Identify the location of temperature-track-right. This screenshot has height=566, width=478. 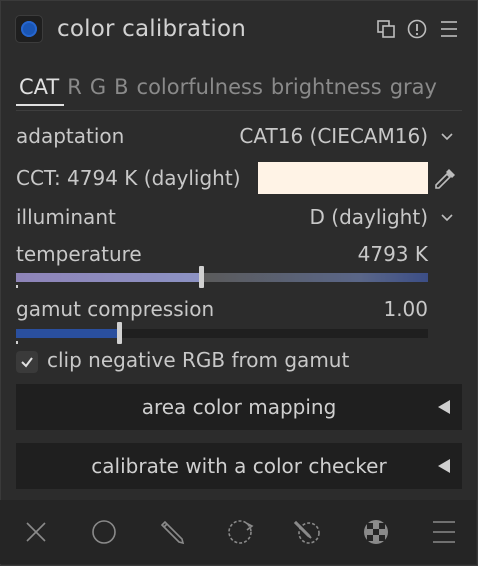
(315, 277).